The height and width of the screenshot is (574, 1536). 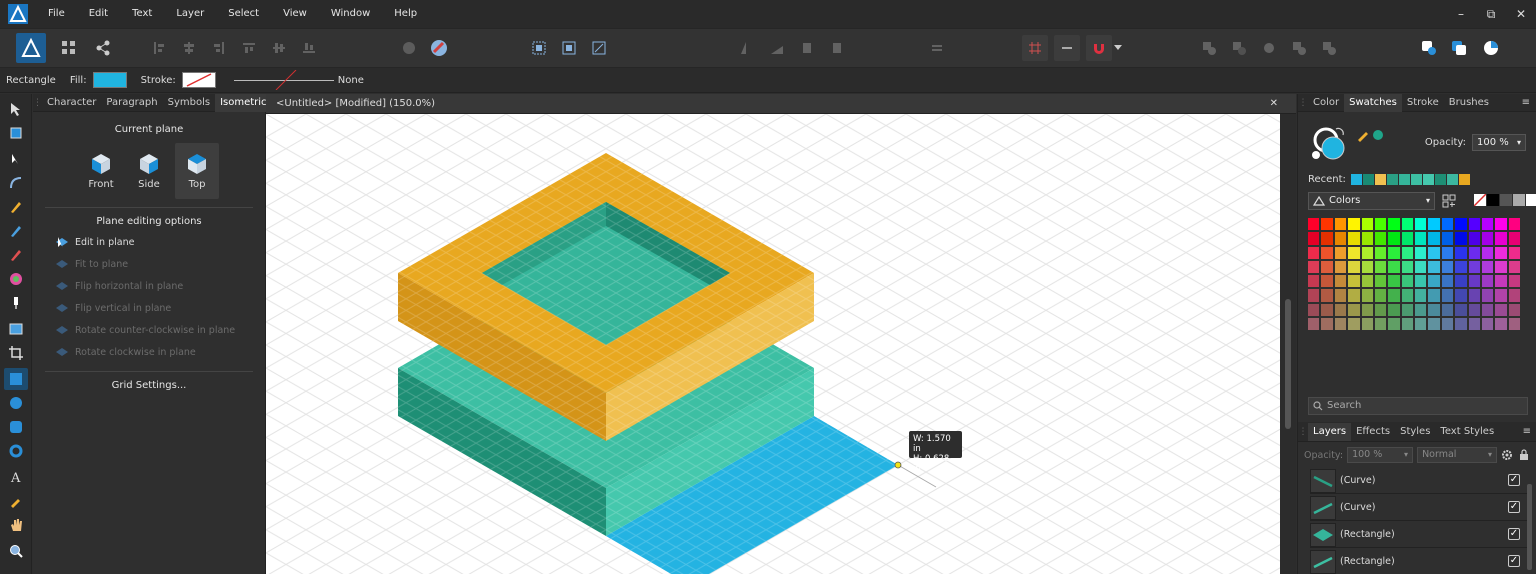 What do you see at coordinates (1373, 432) in the screenshot?
I see `tab-effects: Effects` at bounding box center [1373, 432].